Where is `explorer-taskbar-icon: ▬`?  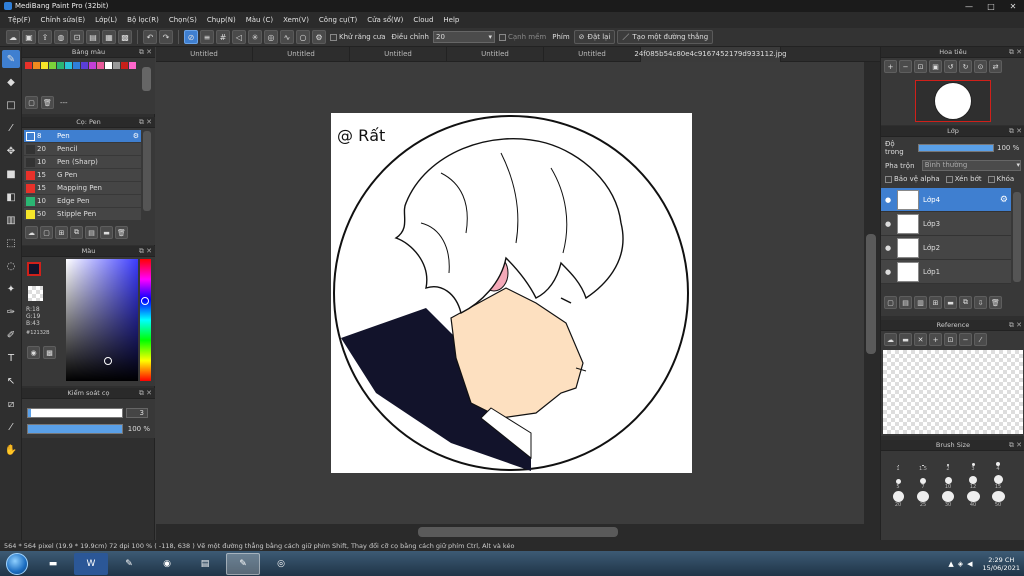
explorer-taskbar-icon: ▬ is located at coordinates (53, 564).